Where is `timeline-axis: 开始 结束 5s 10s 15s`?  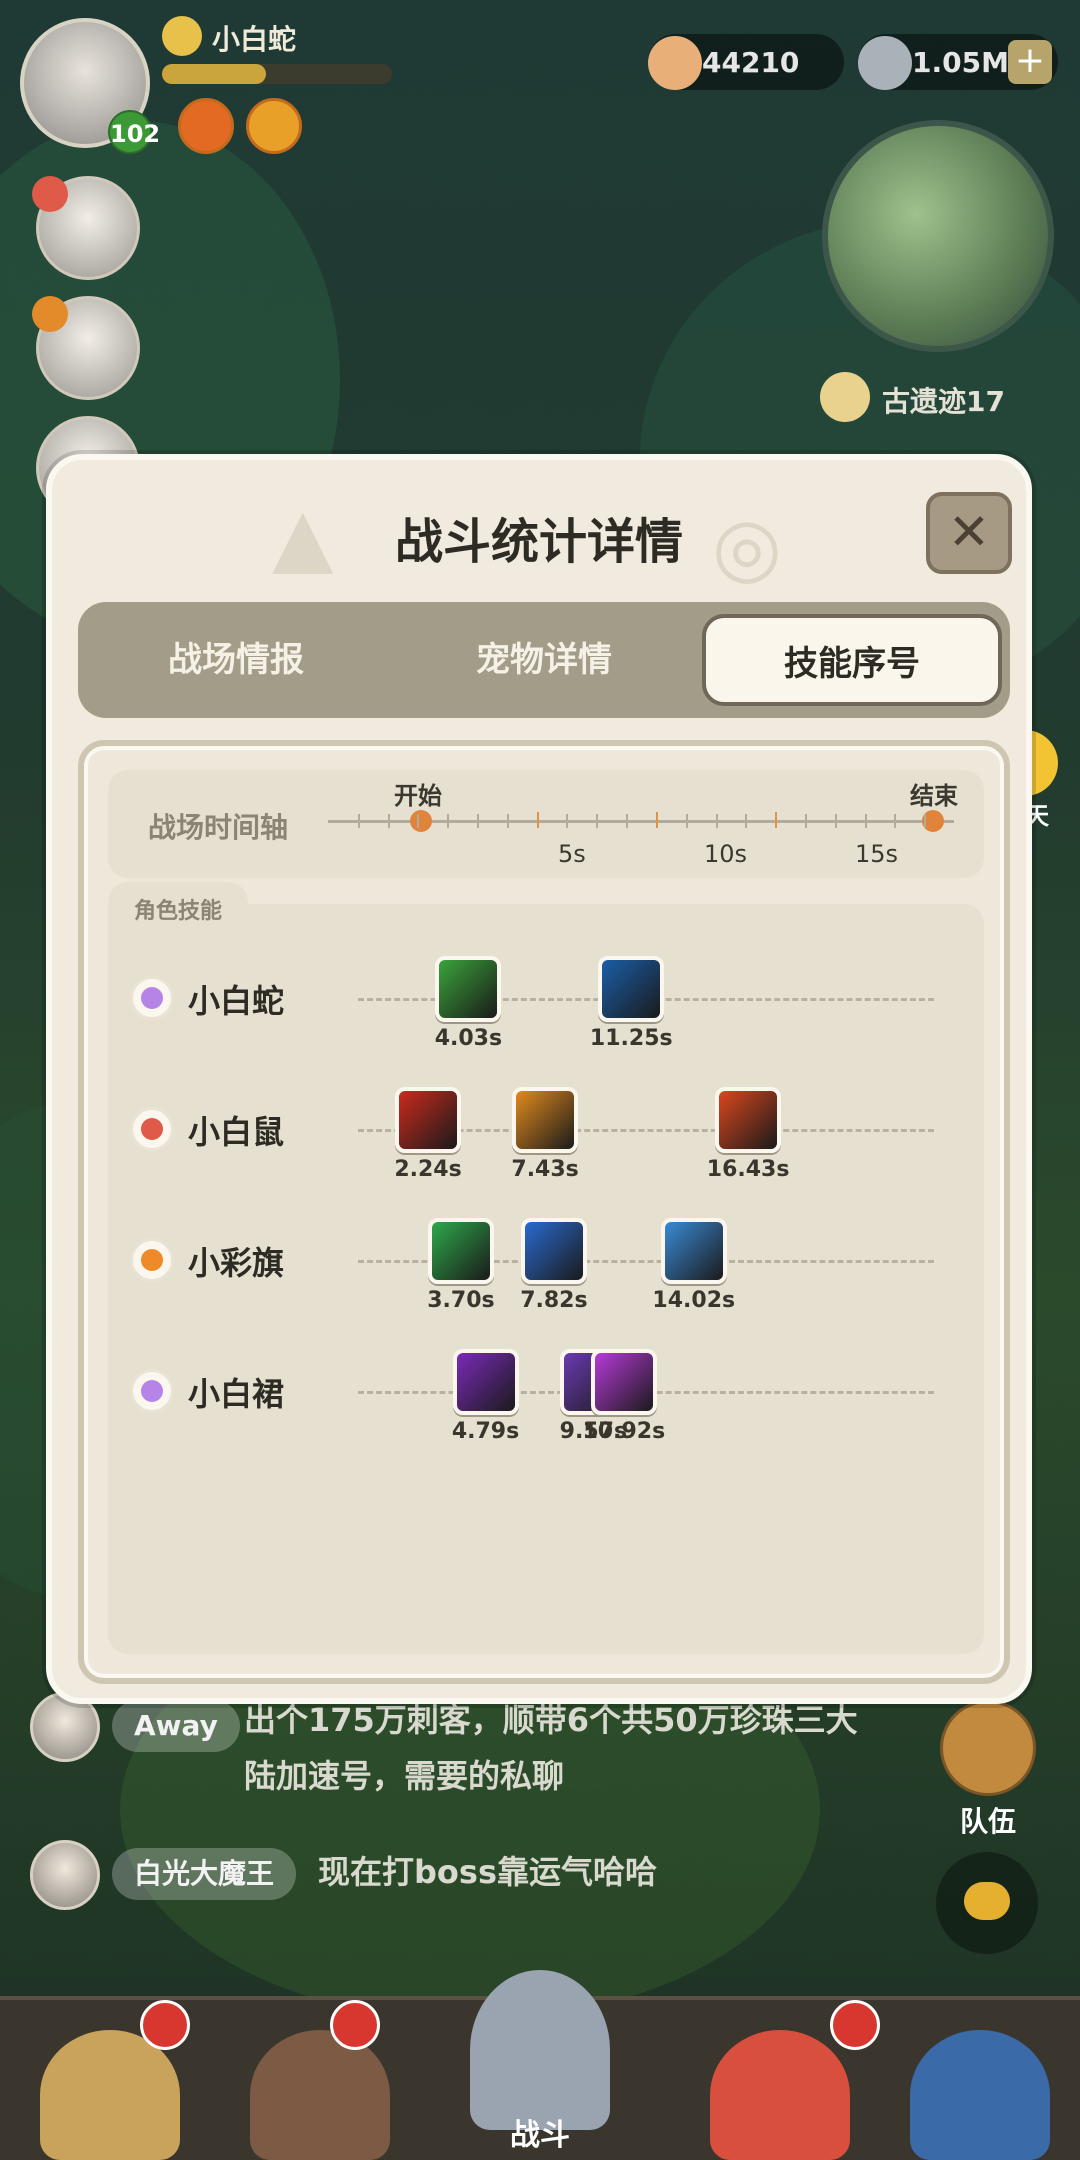 timeline-axis: 开始 结束 5s 10s 15s is located at coordinates (643, 825).